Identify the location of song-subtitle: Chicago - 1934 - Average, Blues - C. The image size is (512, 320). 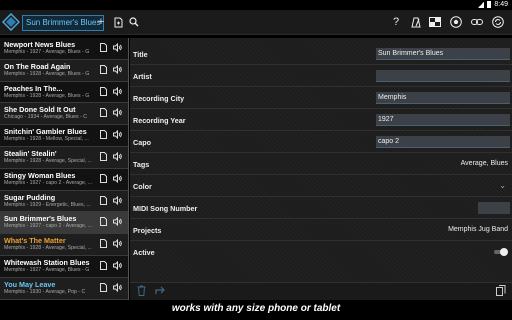
(45, 117).